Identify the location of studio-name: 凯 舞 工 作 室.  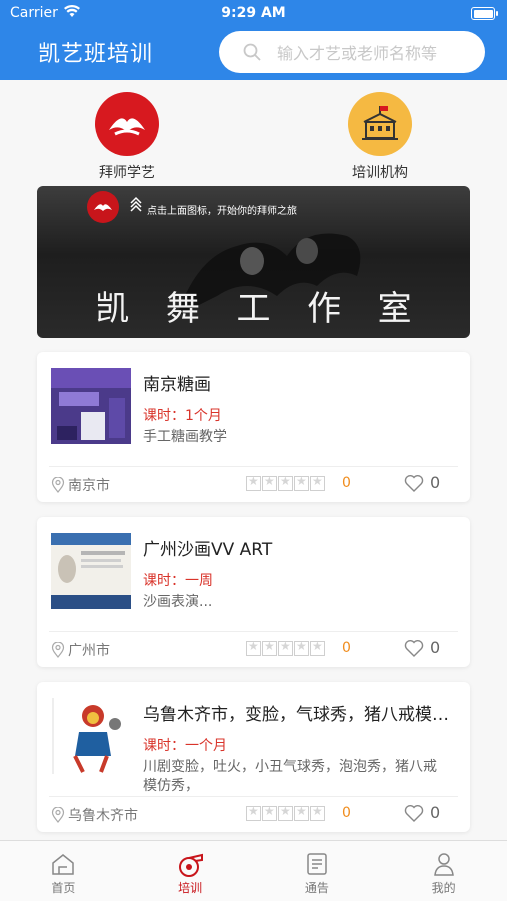
(253, 305).